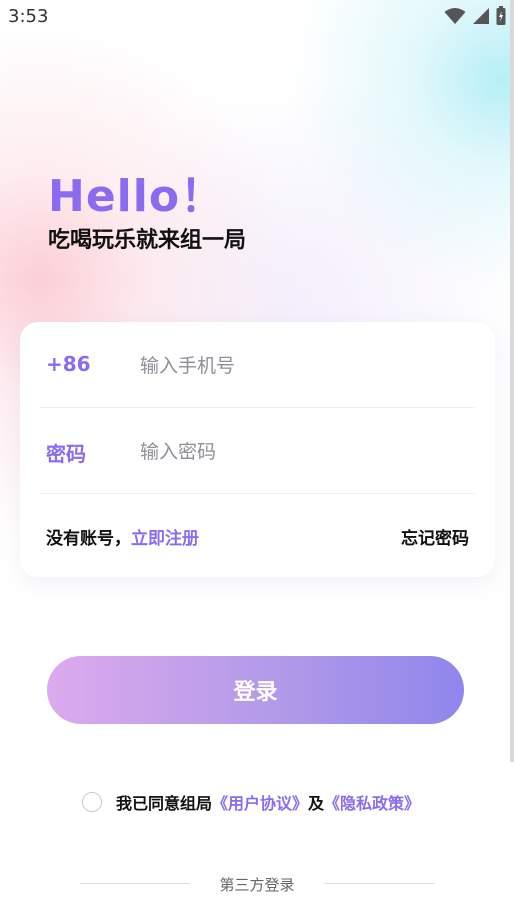 The height and width of the screenshot is (915, 514). I want to click on country-code: +86, so click(68, 364).